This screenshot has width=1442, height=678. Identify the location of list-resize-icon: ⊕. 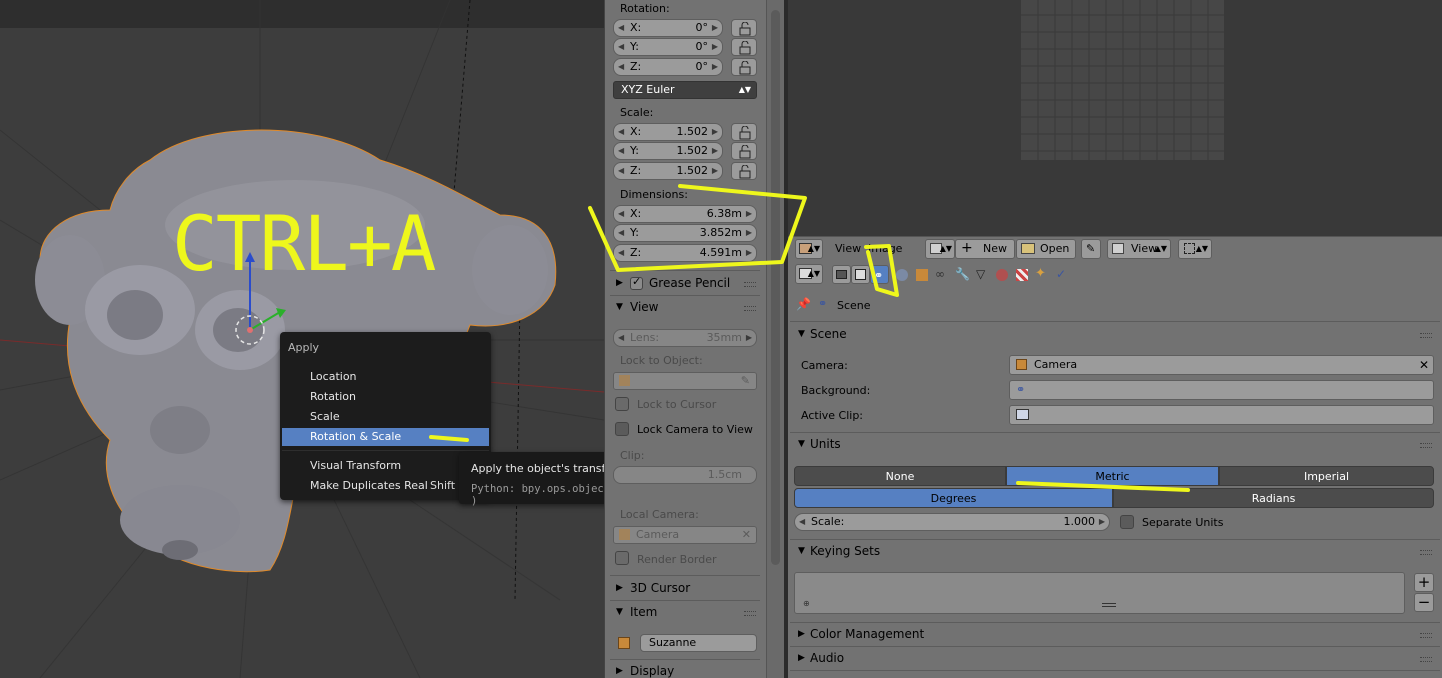
(806, 603).